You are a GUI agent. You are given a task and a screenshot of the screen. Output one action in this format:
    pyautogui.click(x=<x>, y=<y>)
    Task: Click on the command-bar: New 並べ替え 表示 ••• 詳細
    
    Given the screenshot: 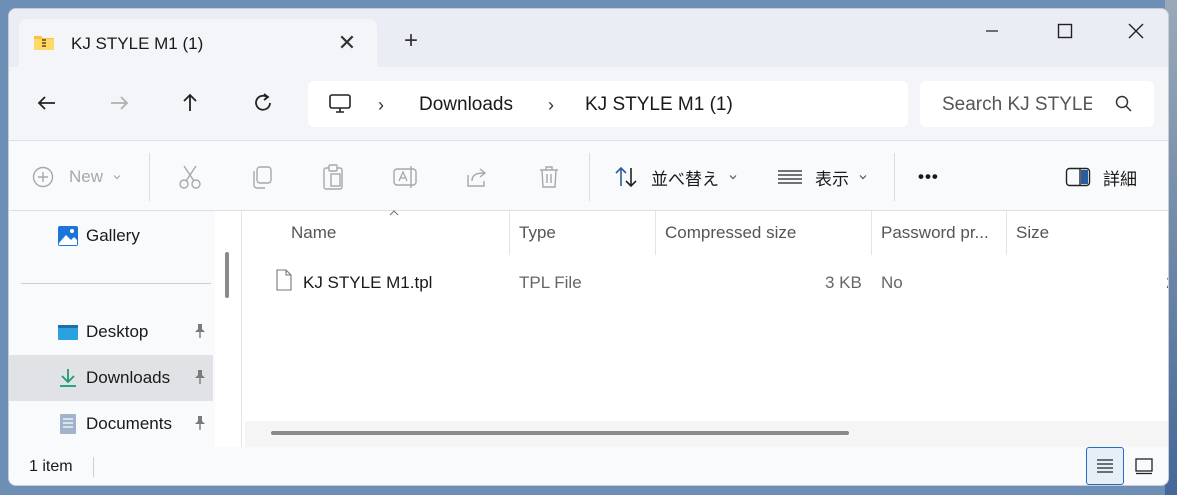 What is the action you would take?
    pyautogui.click(x=588, y=176)
    